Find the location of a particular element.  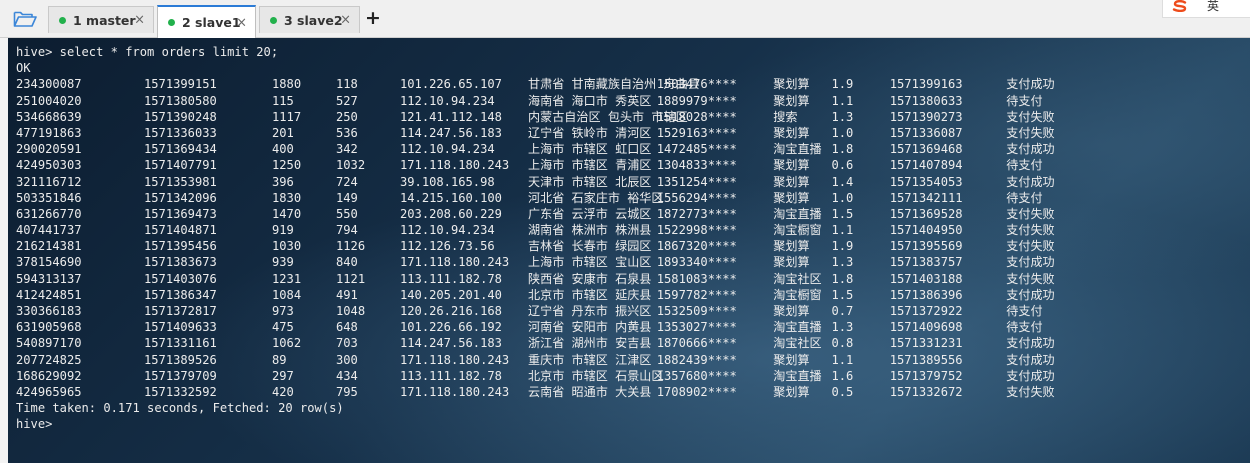

cell-amount-a: 396 is located at coordinates (283, 181).